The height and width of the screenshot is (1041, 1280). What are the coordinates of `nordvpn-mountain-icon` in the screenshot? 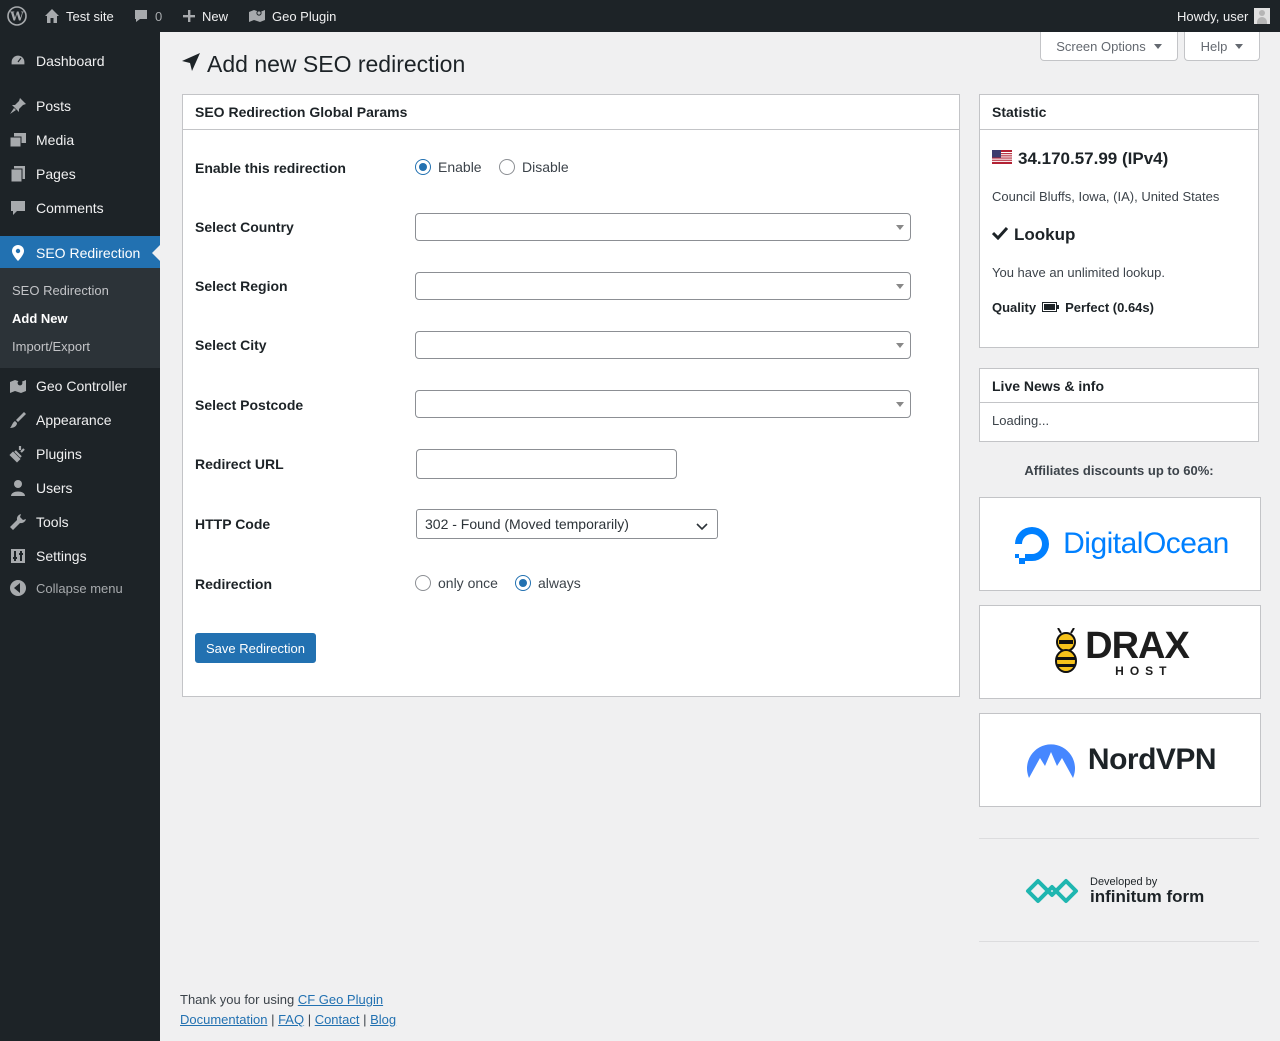 It's located at (1050, 761).